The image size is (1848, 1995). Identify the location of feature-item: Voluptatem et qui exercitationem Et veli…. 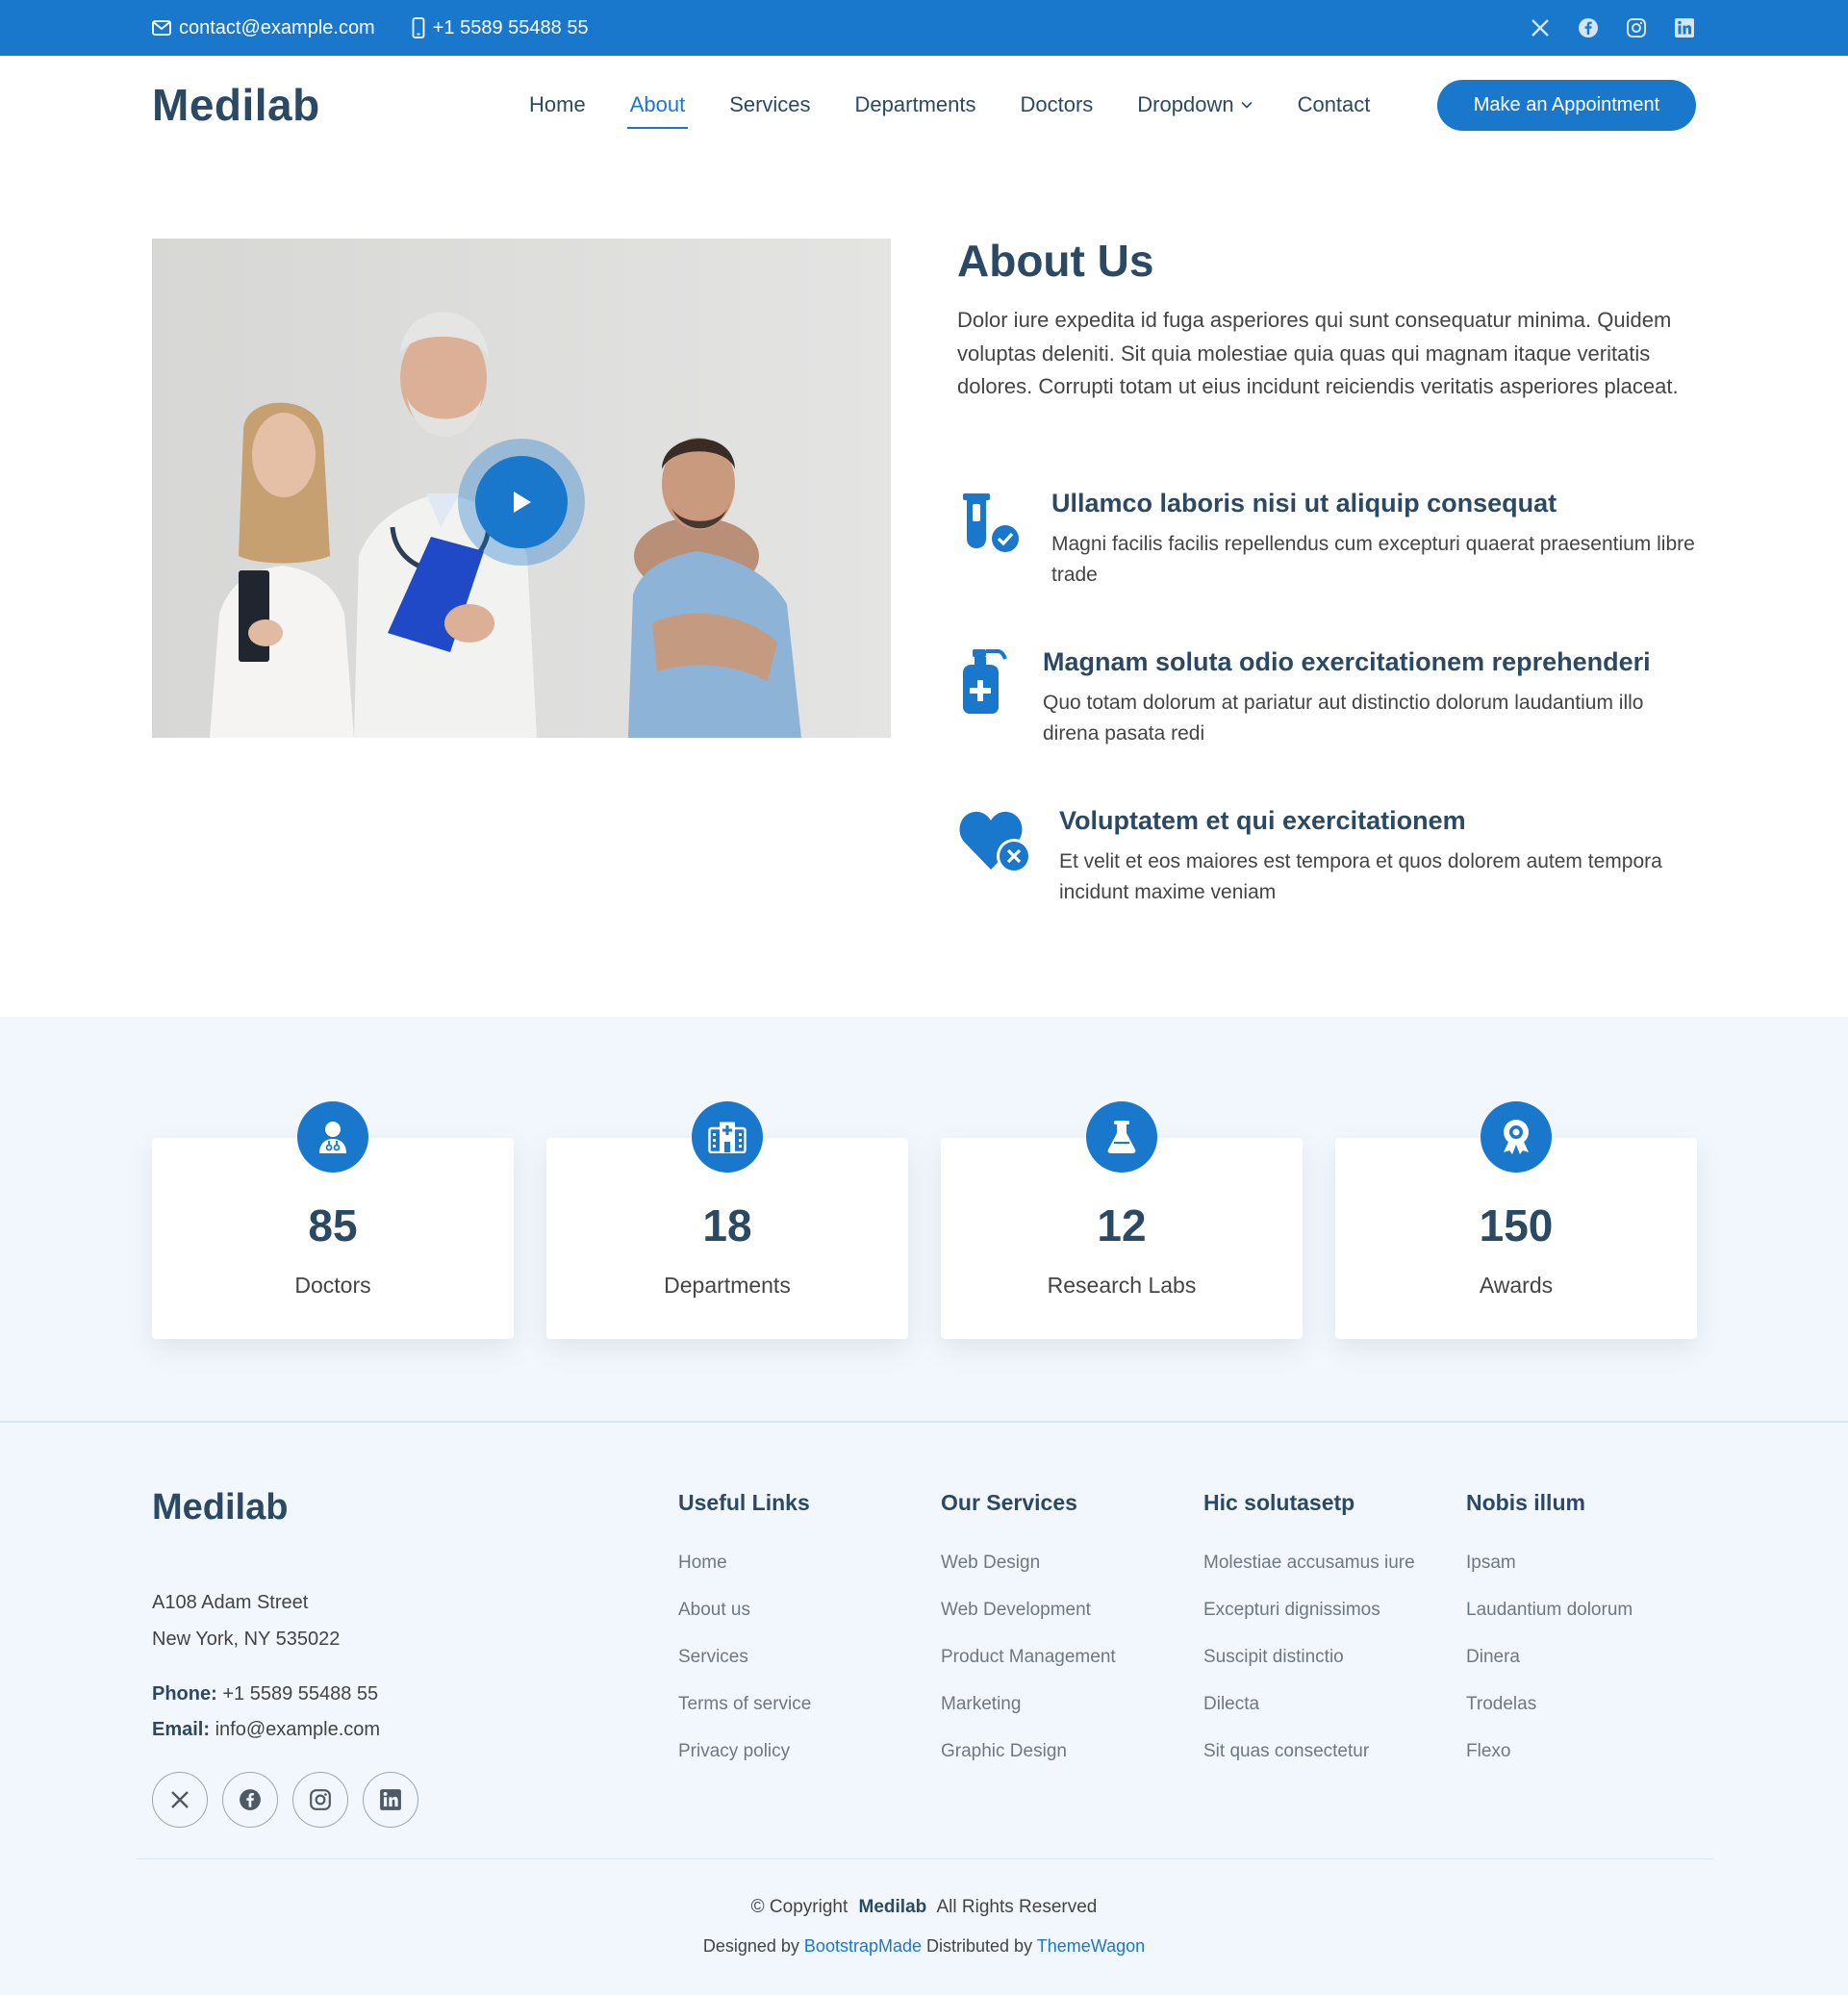
(1327, 864).